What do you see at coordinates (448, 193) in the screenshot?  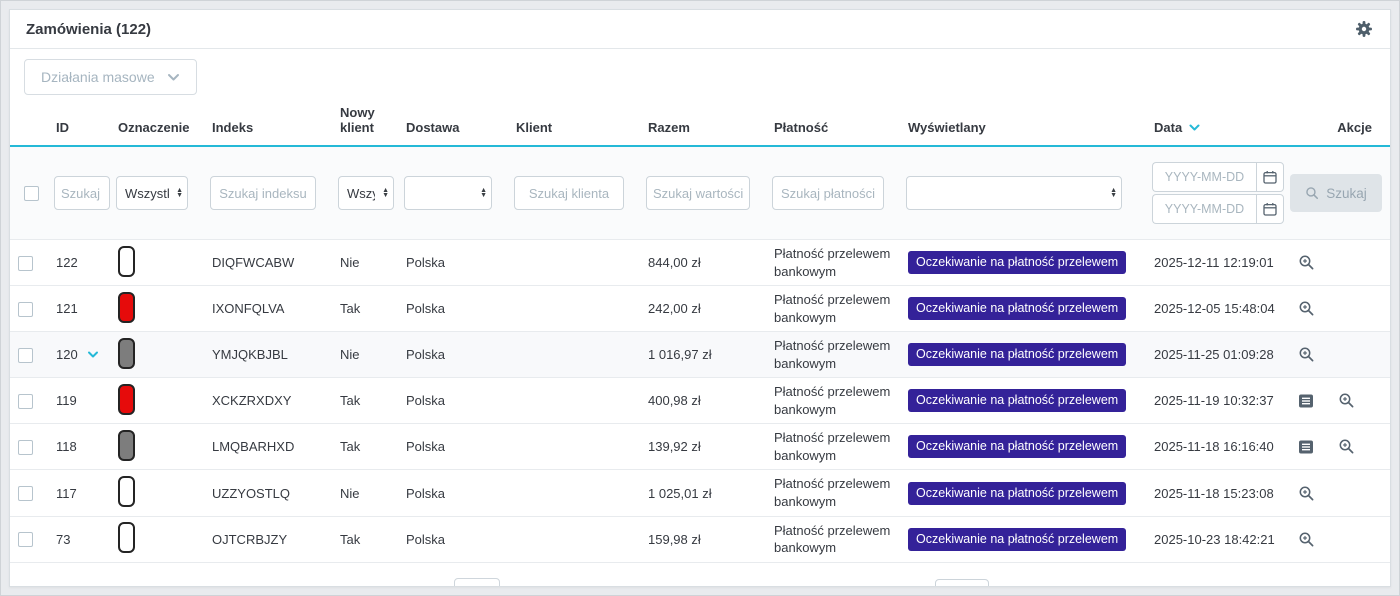 I see `dostawa-filter-select` at bounding box center [448, 193].